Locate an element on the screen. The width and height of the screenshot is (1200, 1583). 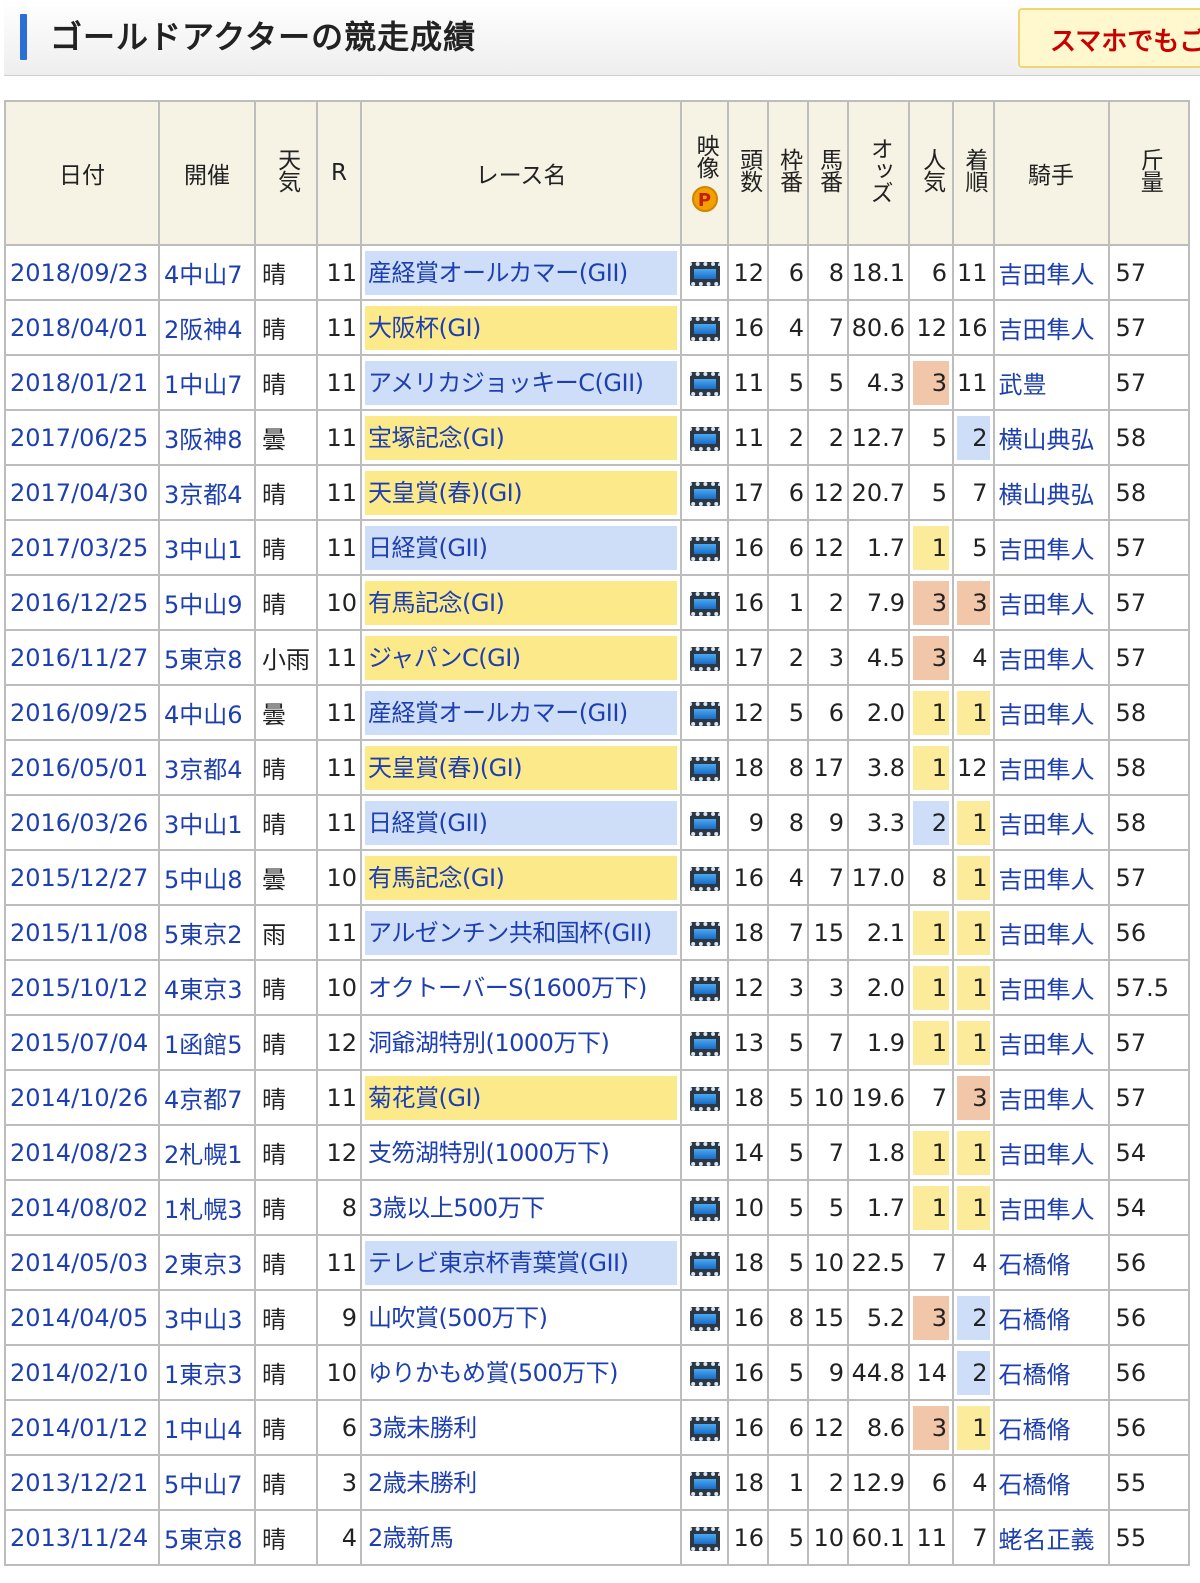
race-name-link: 菊花賞(GI) is located at coordinates (521, 1097).